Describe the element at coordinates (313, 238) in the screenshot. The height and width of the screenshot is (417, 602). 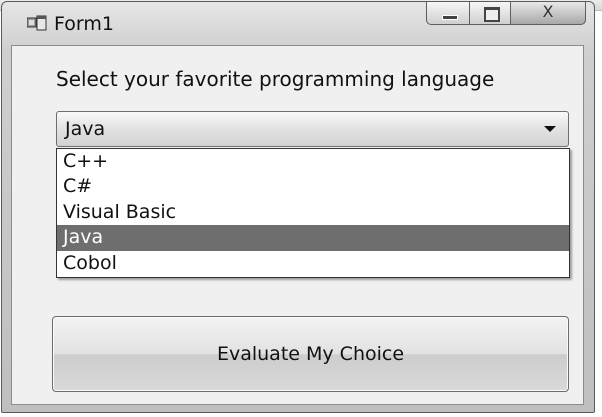
I see `dropdown-option-java: Java` at that location.